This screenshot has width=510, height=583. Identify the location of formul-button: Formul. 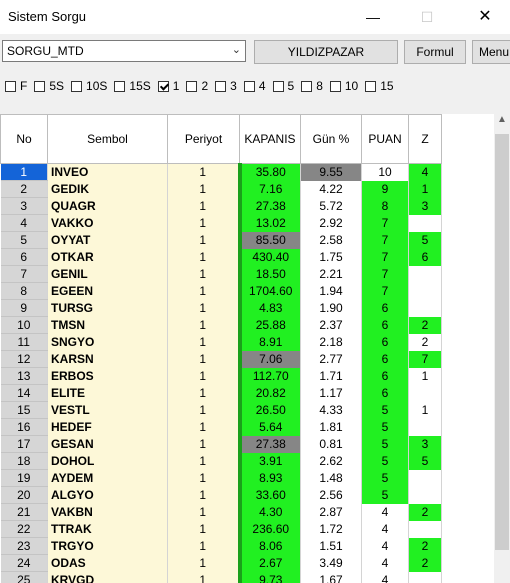
(435, 52).